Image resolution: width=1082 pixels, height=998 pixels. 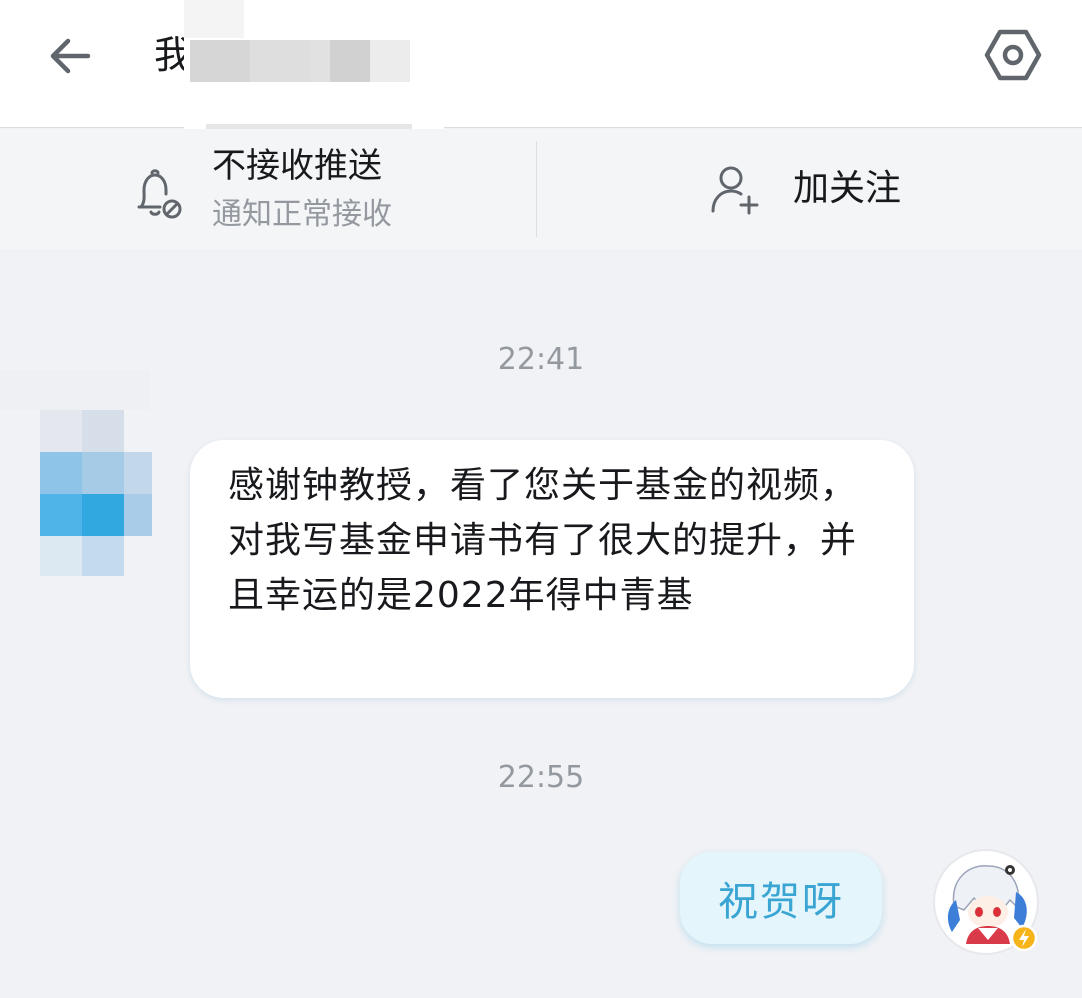 I want to click on message-timestamp: 22:55, so click(x=541, y=777).